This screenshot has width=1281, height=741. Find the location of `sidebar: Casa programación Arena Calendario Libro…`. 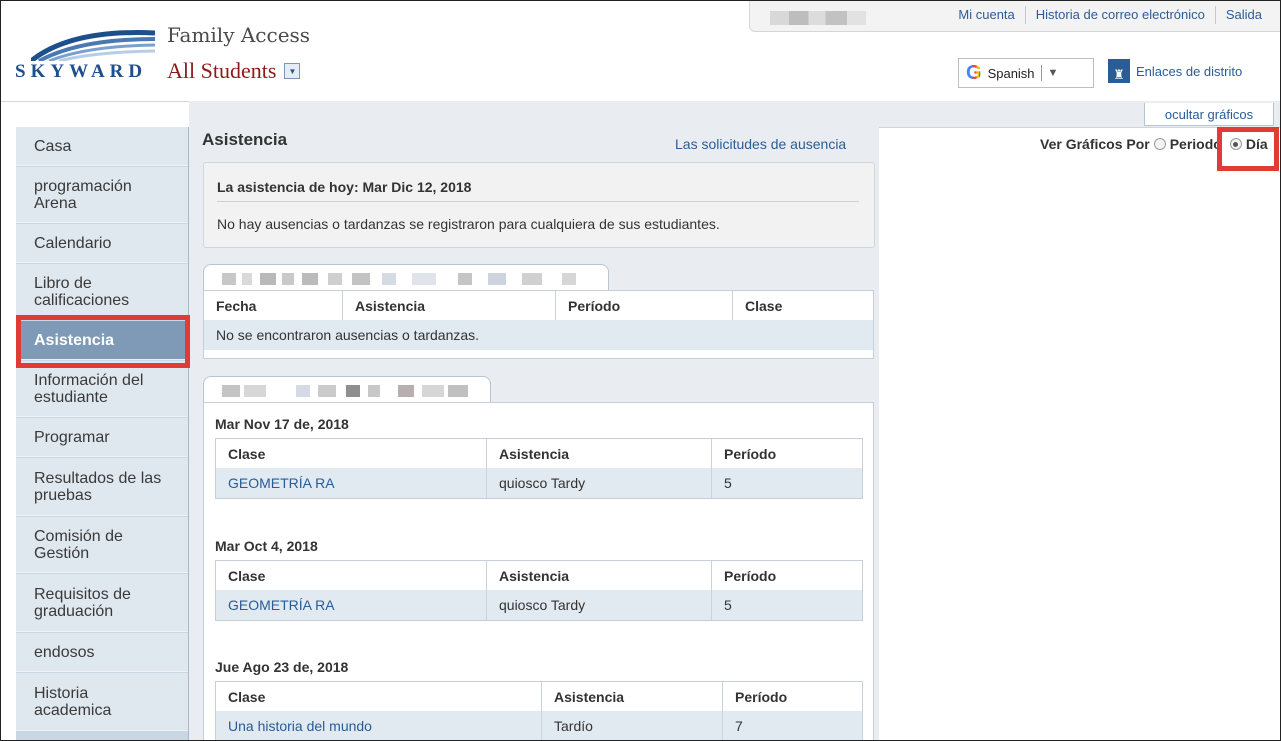

sidebar: Casa programación Arena Calendario Libro… is located at coordinates (102, 433).